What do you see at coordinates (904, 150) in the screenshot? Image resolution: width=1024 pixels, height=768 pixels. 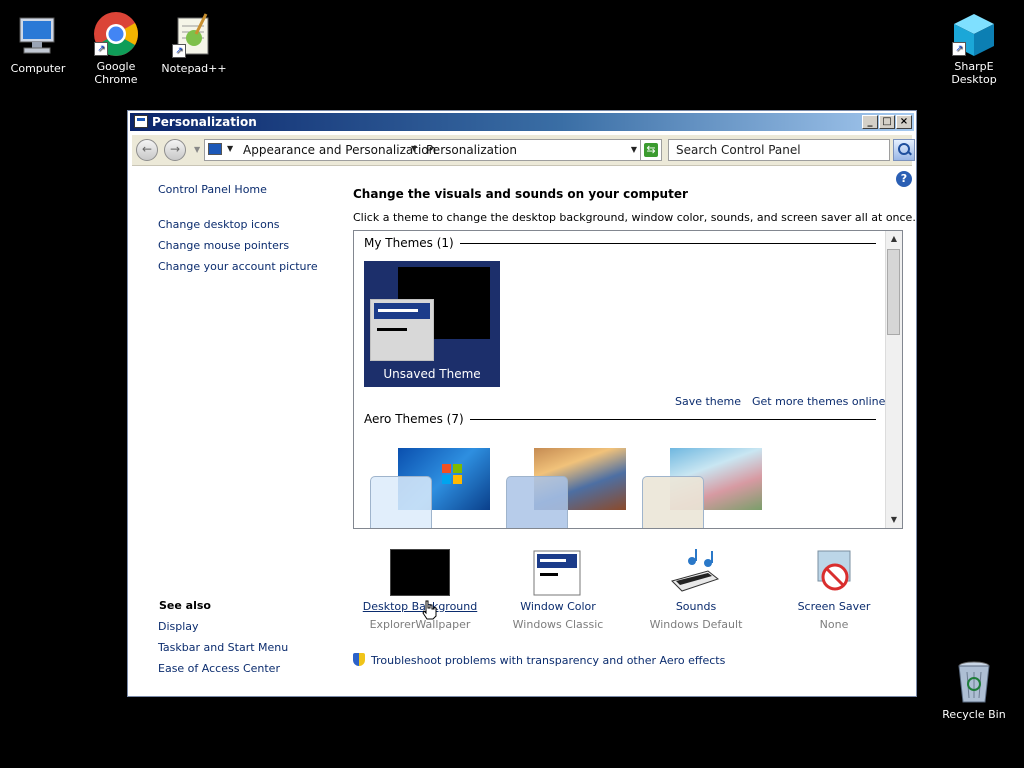 I see `search-icon` at bounding box center [904, 150].